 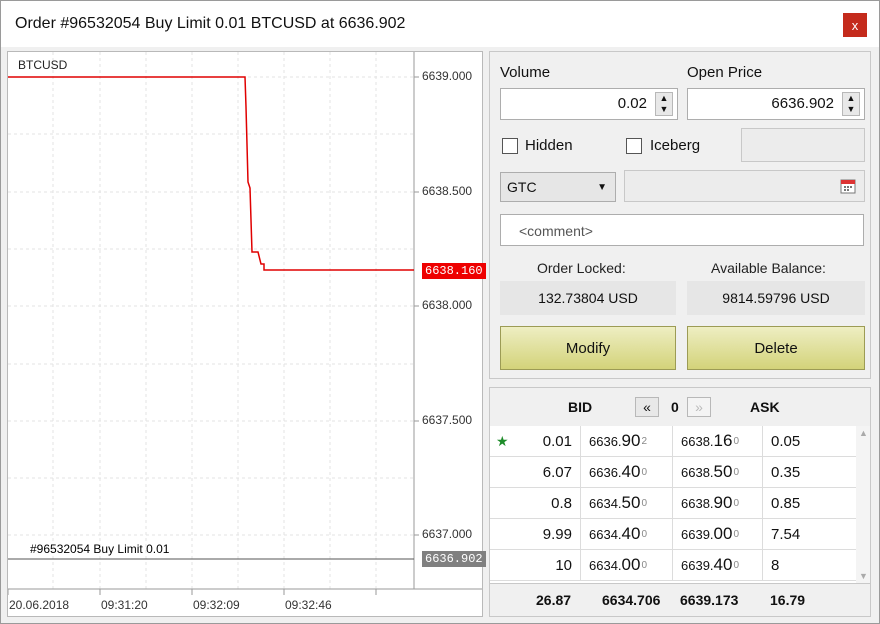 I want to click on bid-price-fraction: 2, so click(x=644, y=441).